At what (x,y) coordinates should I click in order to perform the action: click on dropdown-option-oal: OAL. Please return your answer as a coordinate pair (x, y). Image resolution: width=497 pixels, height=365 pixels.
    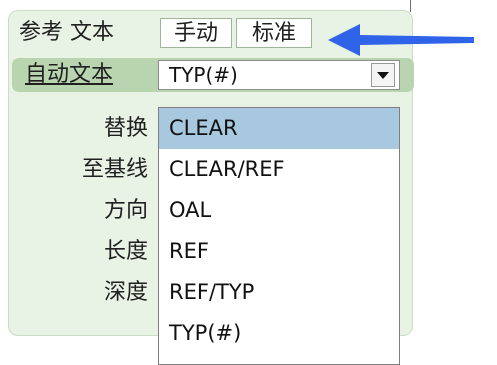
    Looking at the image, I should click on (279, 210).